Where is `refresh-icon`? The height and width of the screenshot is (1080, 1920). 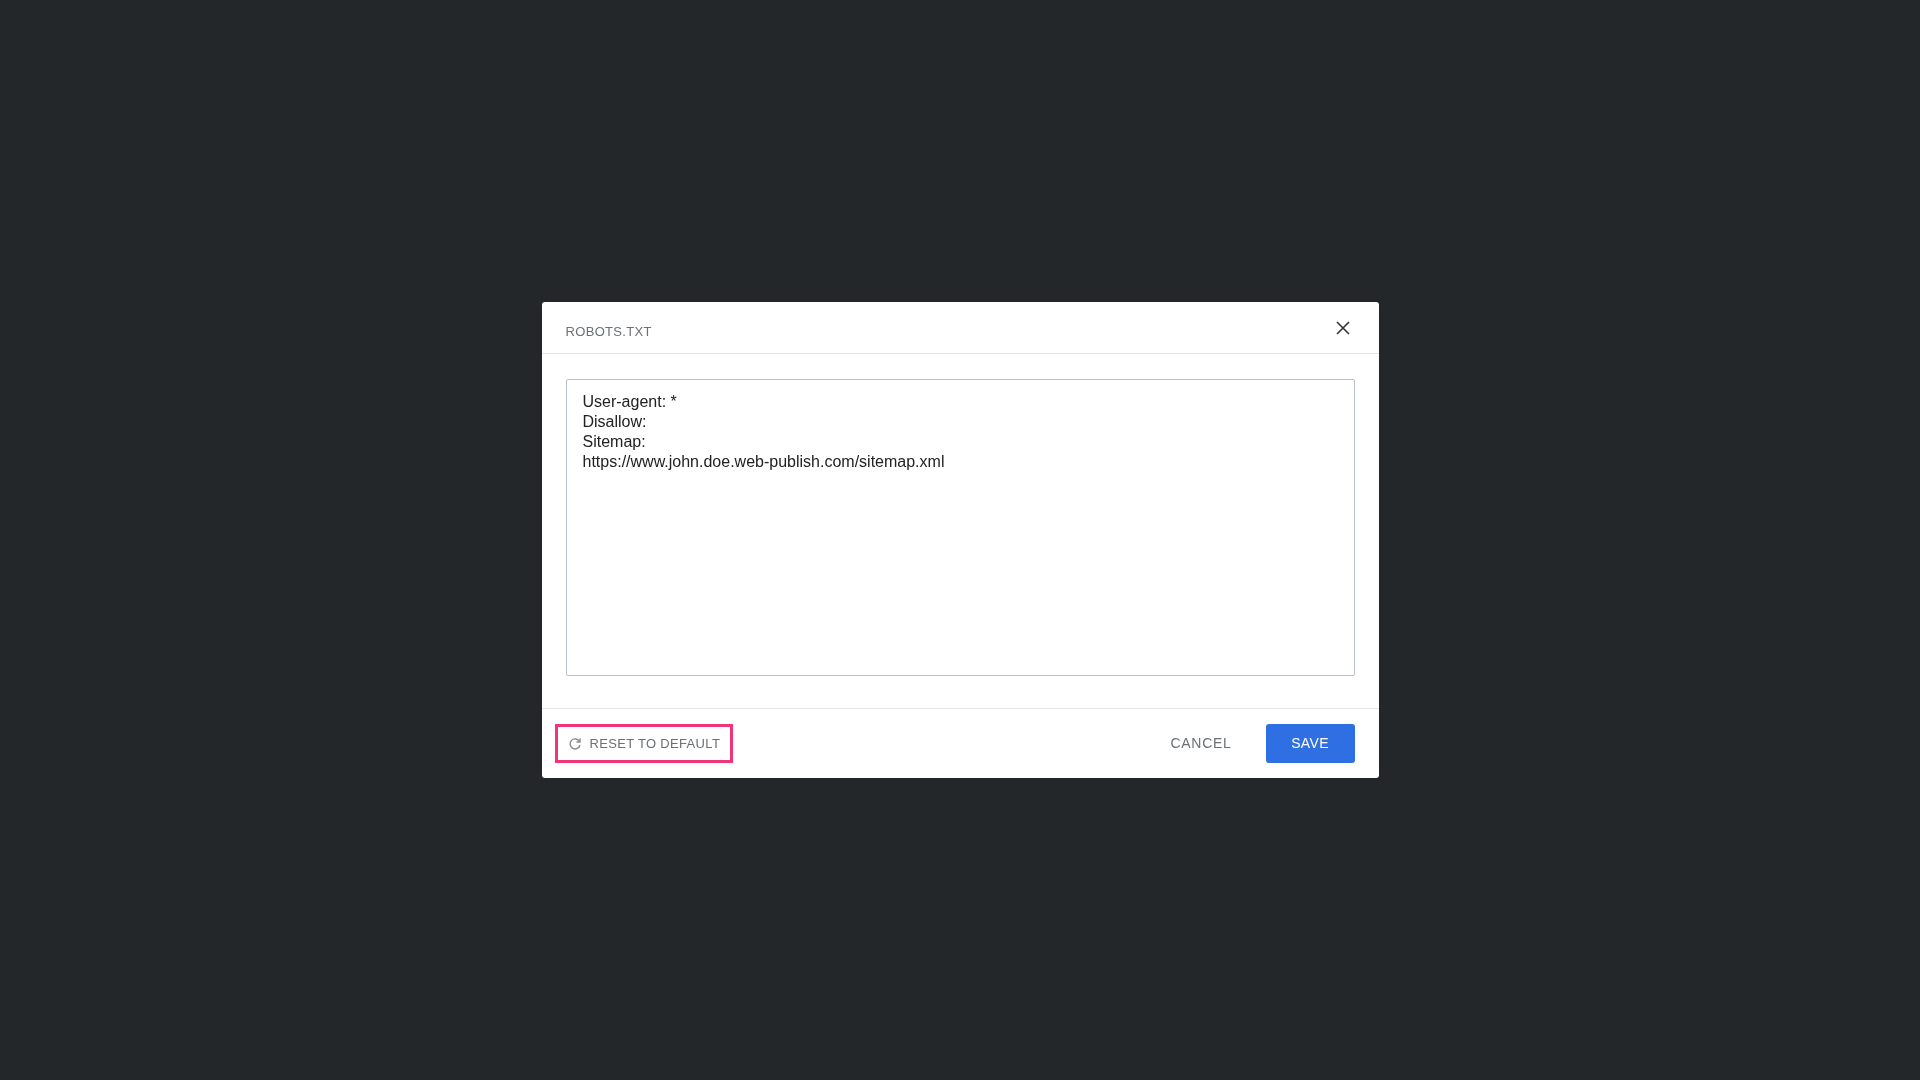
refresh-icon is located at coordinates (574, 743).